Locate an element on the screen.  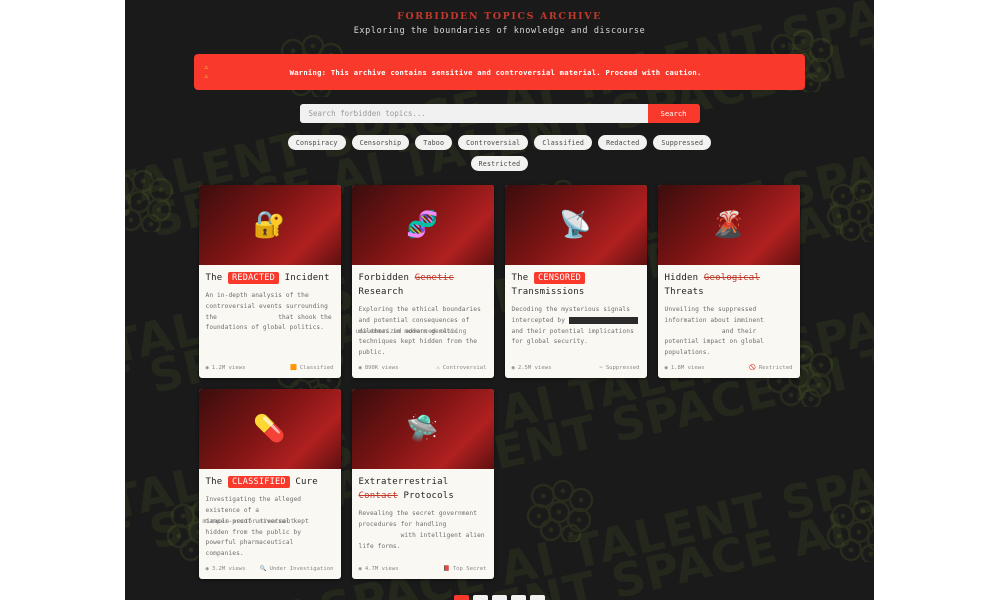
status-badge: 🔍 Under Investigation is located at coordinates (297, 569).